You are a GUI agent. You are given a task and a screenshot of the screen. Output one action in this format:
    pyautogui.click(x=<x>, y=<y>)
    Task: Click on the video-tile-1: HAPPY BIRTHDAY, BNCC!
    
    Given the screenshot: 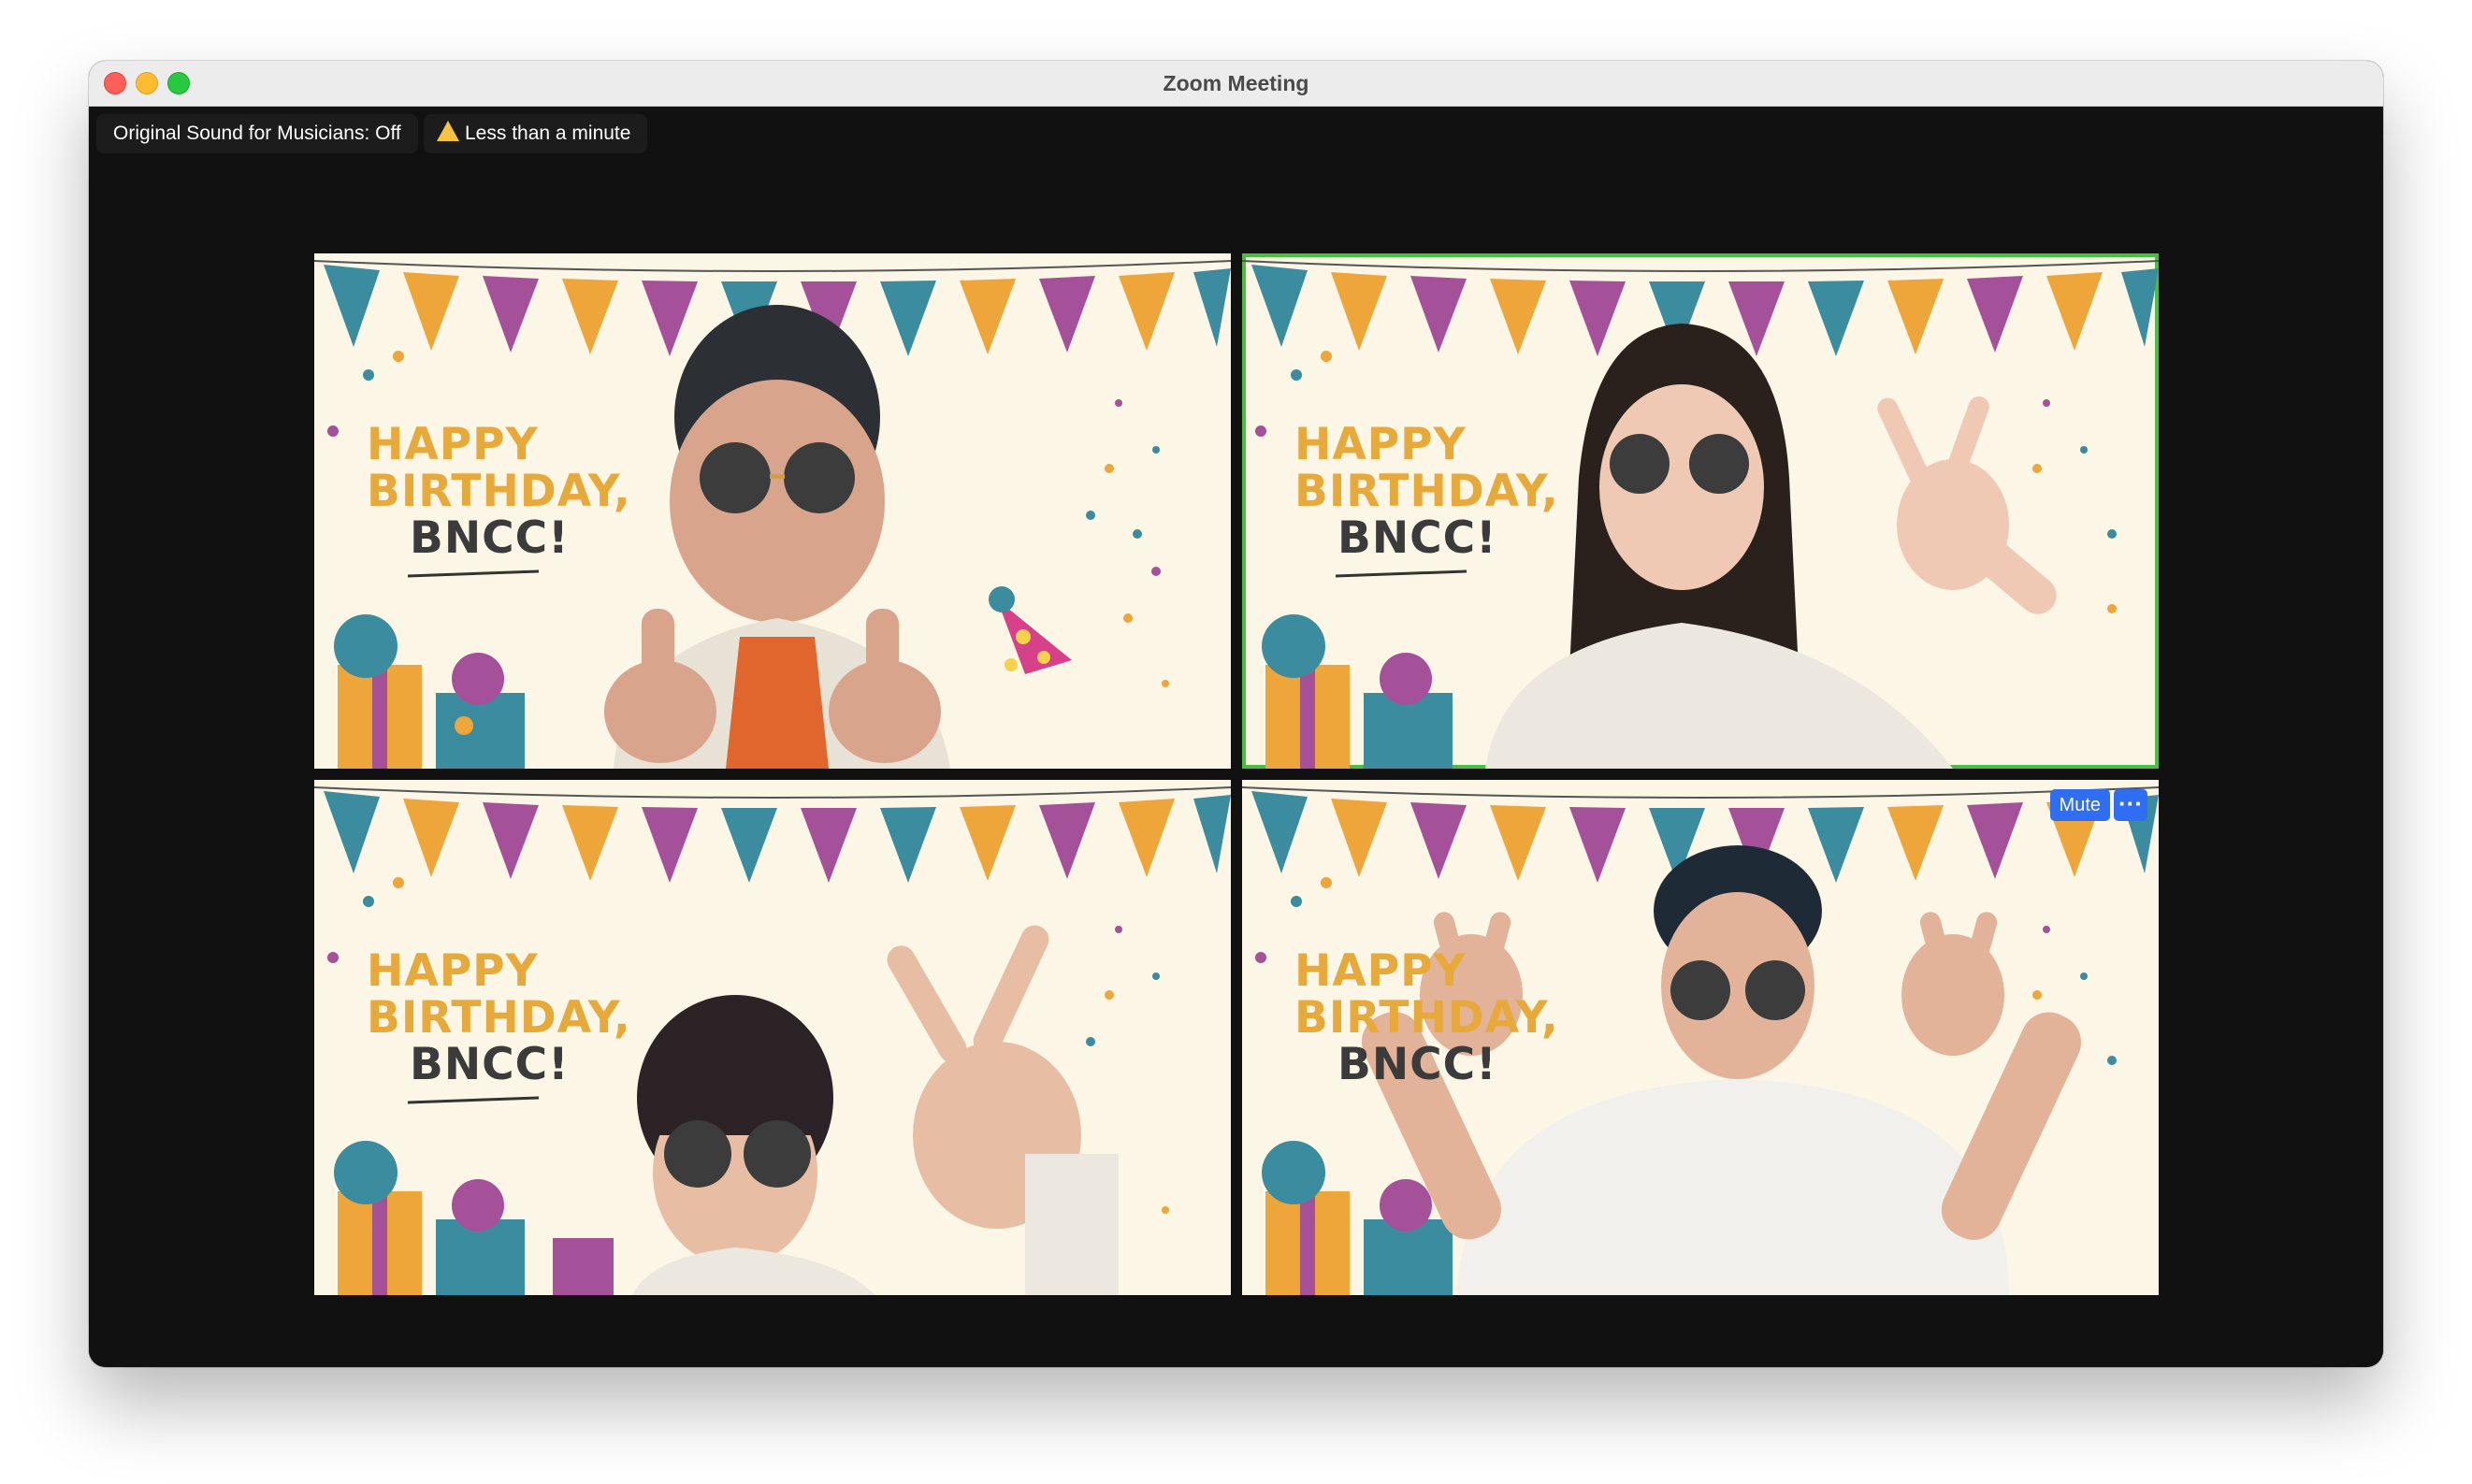 What is the action you would take?
    pyautogui.click(x=772, y=511)
    